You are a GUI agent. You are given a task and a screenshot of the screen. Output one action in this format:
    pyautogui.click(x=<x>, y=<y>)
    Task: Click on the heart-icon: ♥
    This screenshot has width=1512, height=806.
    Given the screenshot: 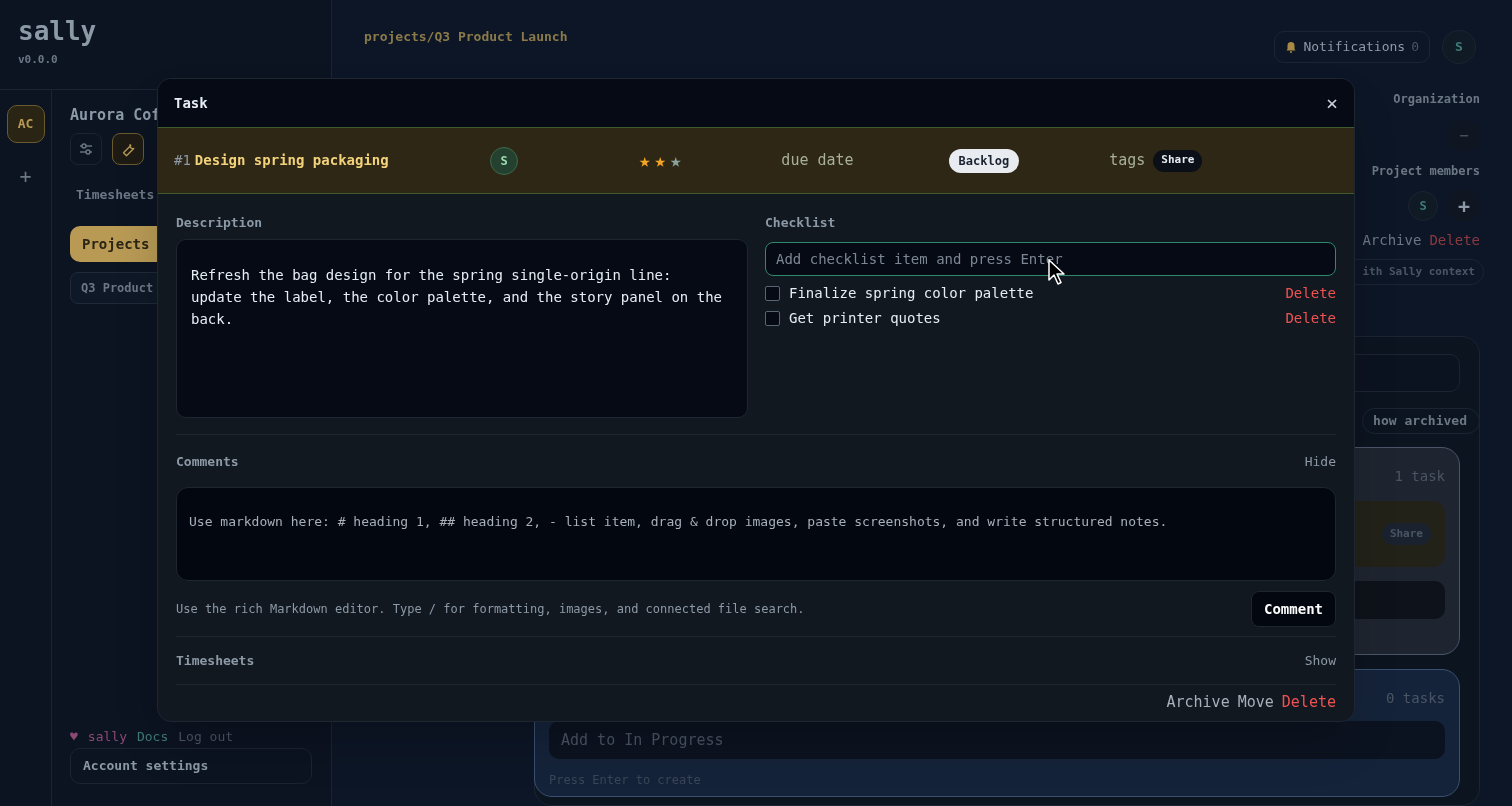 What is the action you would take?
    pyautogui.click(x=74, y=736)
    